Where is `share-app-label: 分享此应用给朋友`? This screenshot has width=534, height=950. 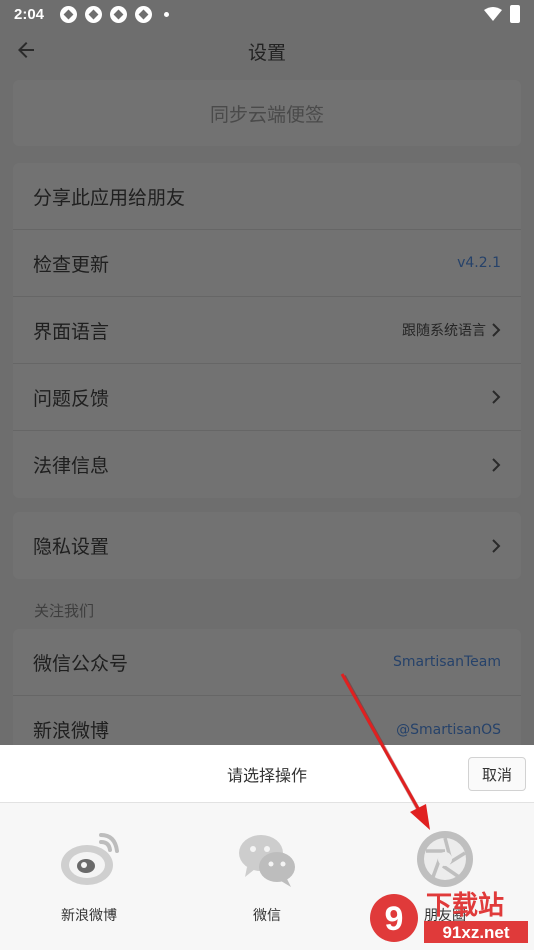 share-app-label: 分享此应用给朋友 is located at coordinates (109, 197).